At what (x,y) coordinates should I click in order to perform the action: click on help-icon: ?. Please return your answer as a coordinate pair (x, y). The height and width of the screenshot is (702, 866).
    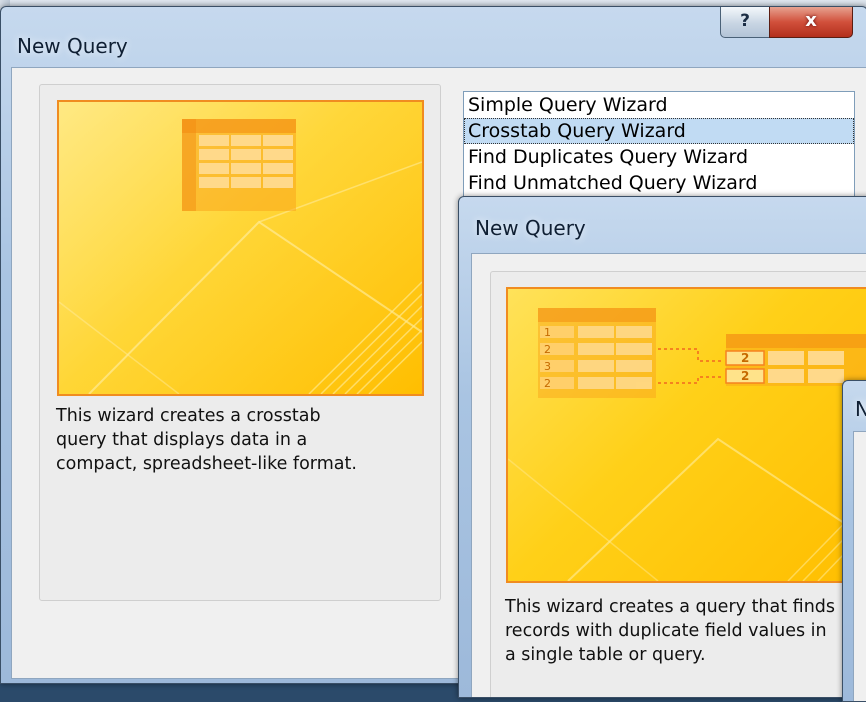
    Looking at the image, I should click on (745, 21).